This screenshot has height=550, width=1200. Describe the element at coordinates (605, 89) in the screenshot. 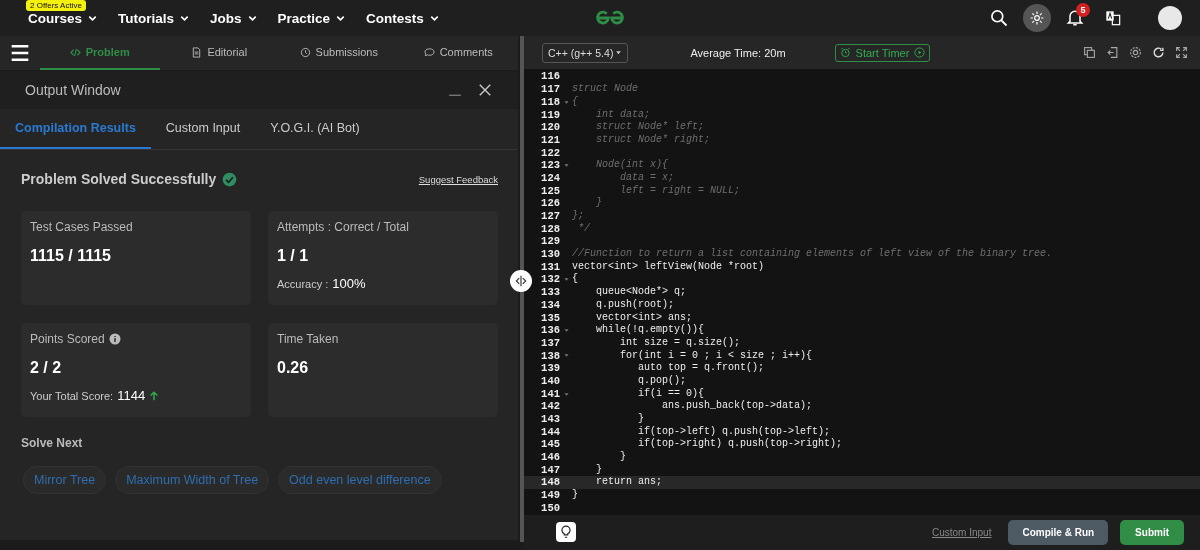

I see `code-comment: struct Node` at that location.